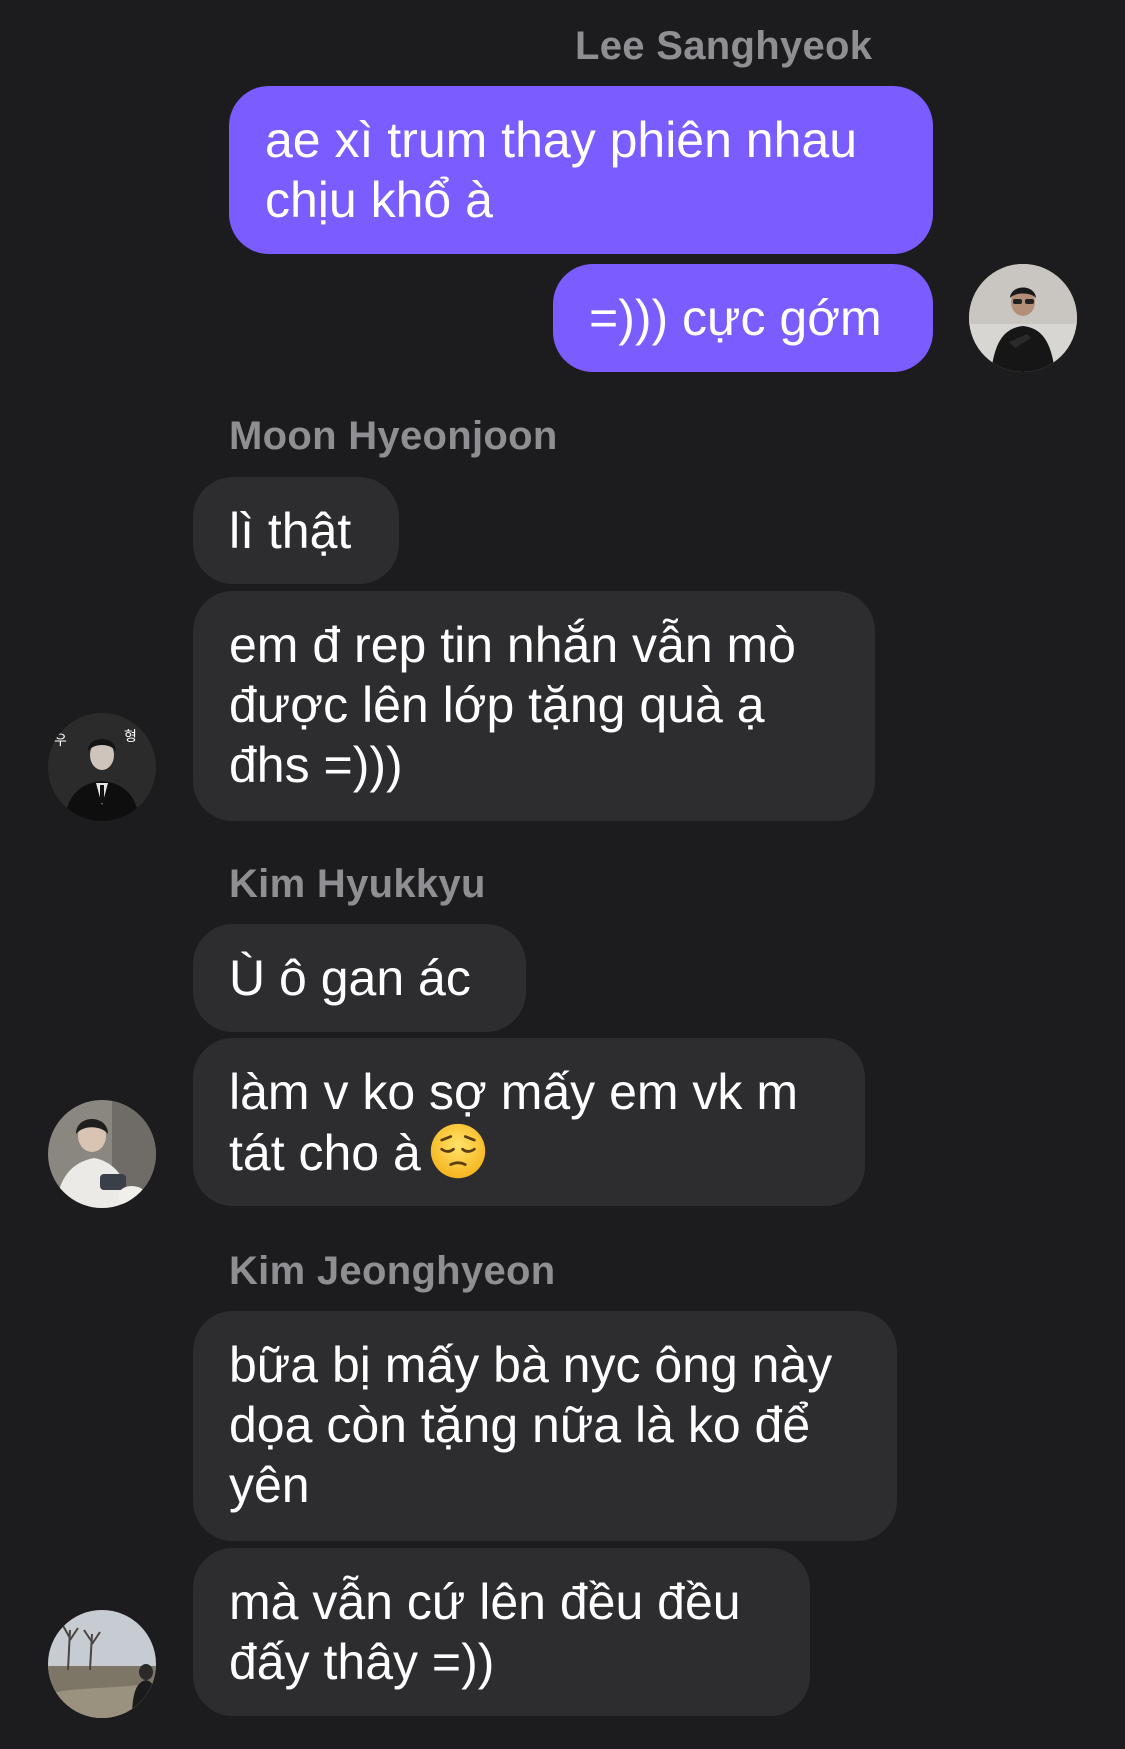 This screenshot has height=1749, width=1125. I want to click on svg-text: 형, so click(130, 737).